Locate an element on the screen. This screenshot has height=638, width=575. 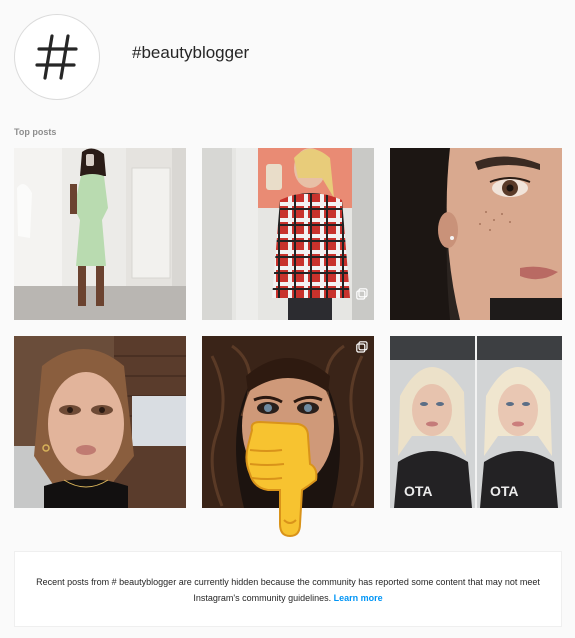
post-image: OTA OTA is located at coordinates (476, 422).